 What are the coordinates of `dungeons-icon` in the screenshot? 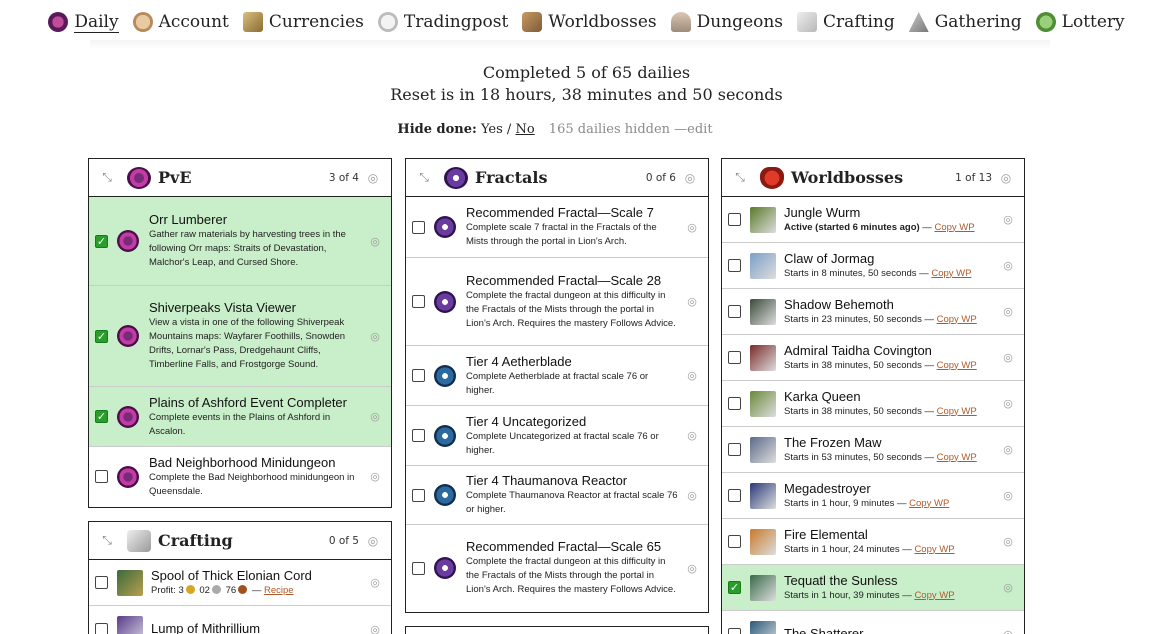 It's located at (680, 22).